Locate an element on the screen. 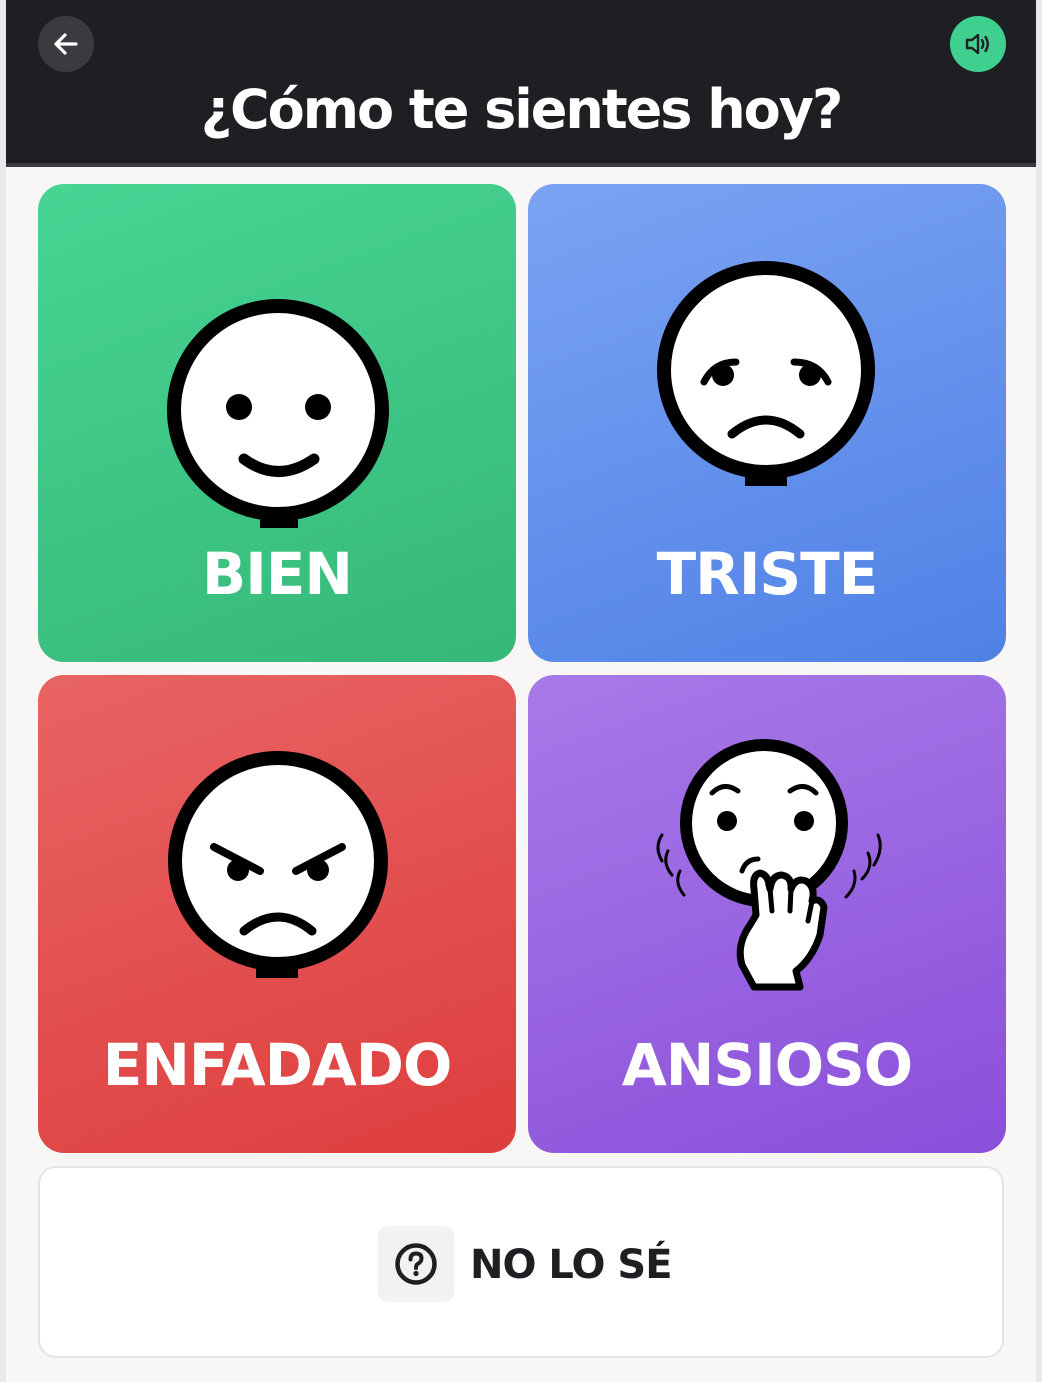  speaker-icon is located at coordinates (977, 44).